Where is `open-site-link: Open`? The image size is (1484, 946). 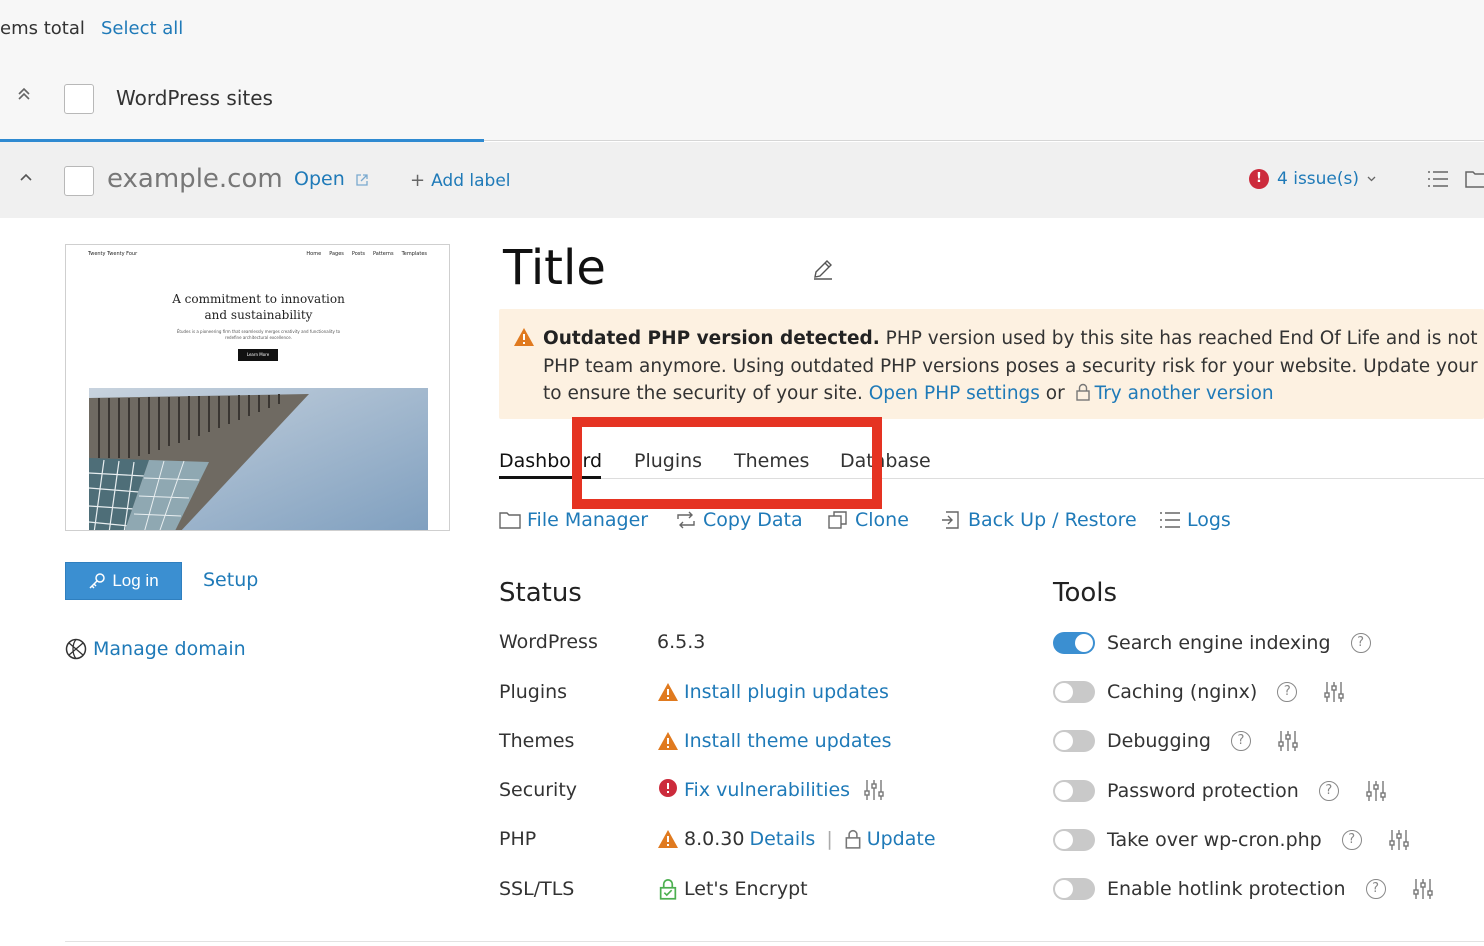 open-site-link: Open is located at coordinates (331, 179).